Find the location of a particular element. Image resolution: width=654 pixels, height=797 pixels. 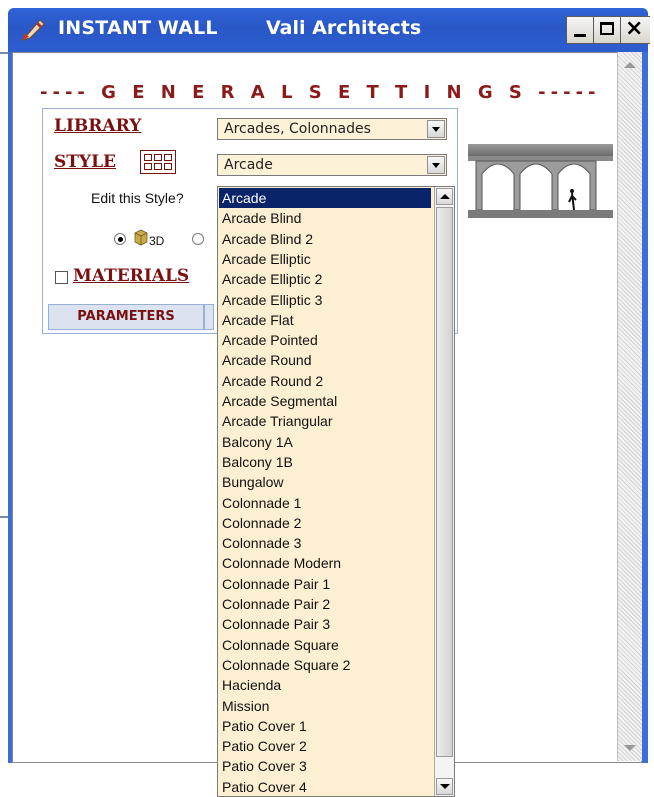

minimize-icon is located at coordinates (580, 35).